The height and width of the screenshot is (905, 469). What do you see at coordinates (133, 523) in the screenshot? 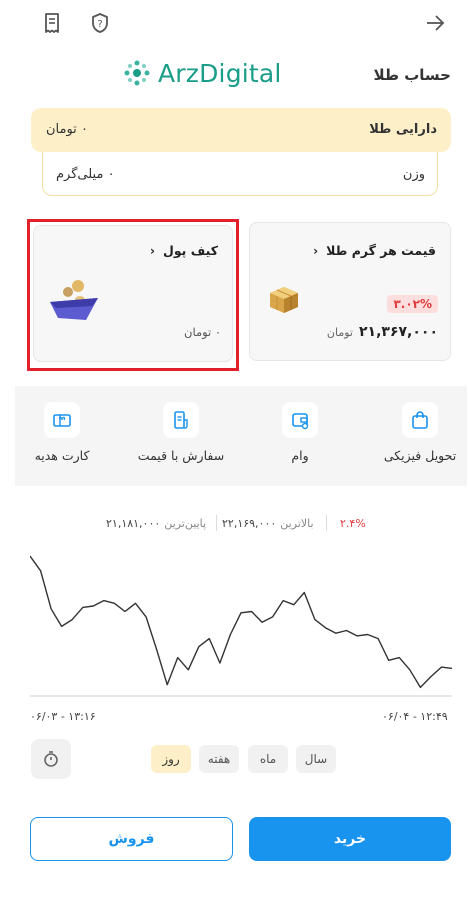
I see `stat-low-value: ۲۱,۱۸۱,۰۰۰` at bounding box center [133, 523].